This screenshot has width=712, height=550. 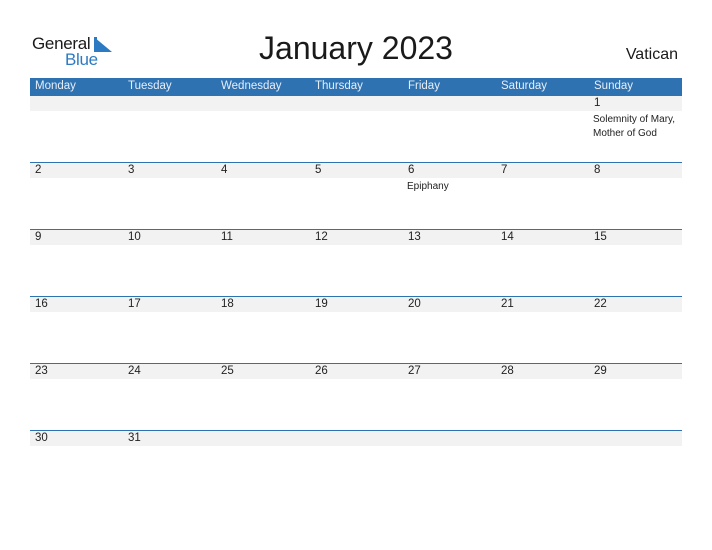 What do you see at coordinates (76, 464) in the screenshot?
I see `day-cell: 30` at bounding box center [76, 464].